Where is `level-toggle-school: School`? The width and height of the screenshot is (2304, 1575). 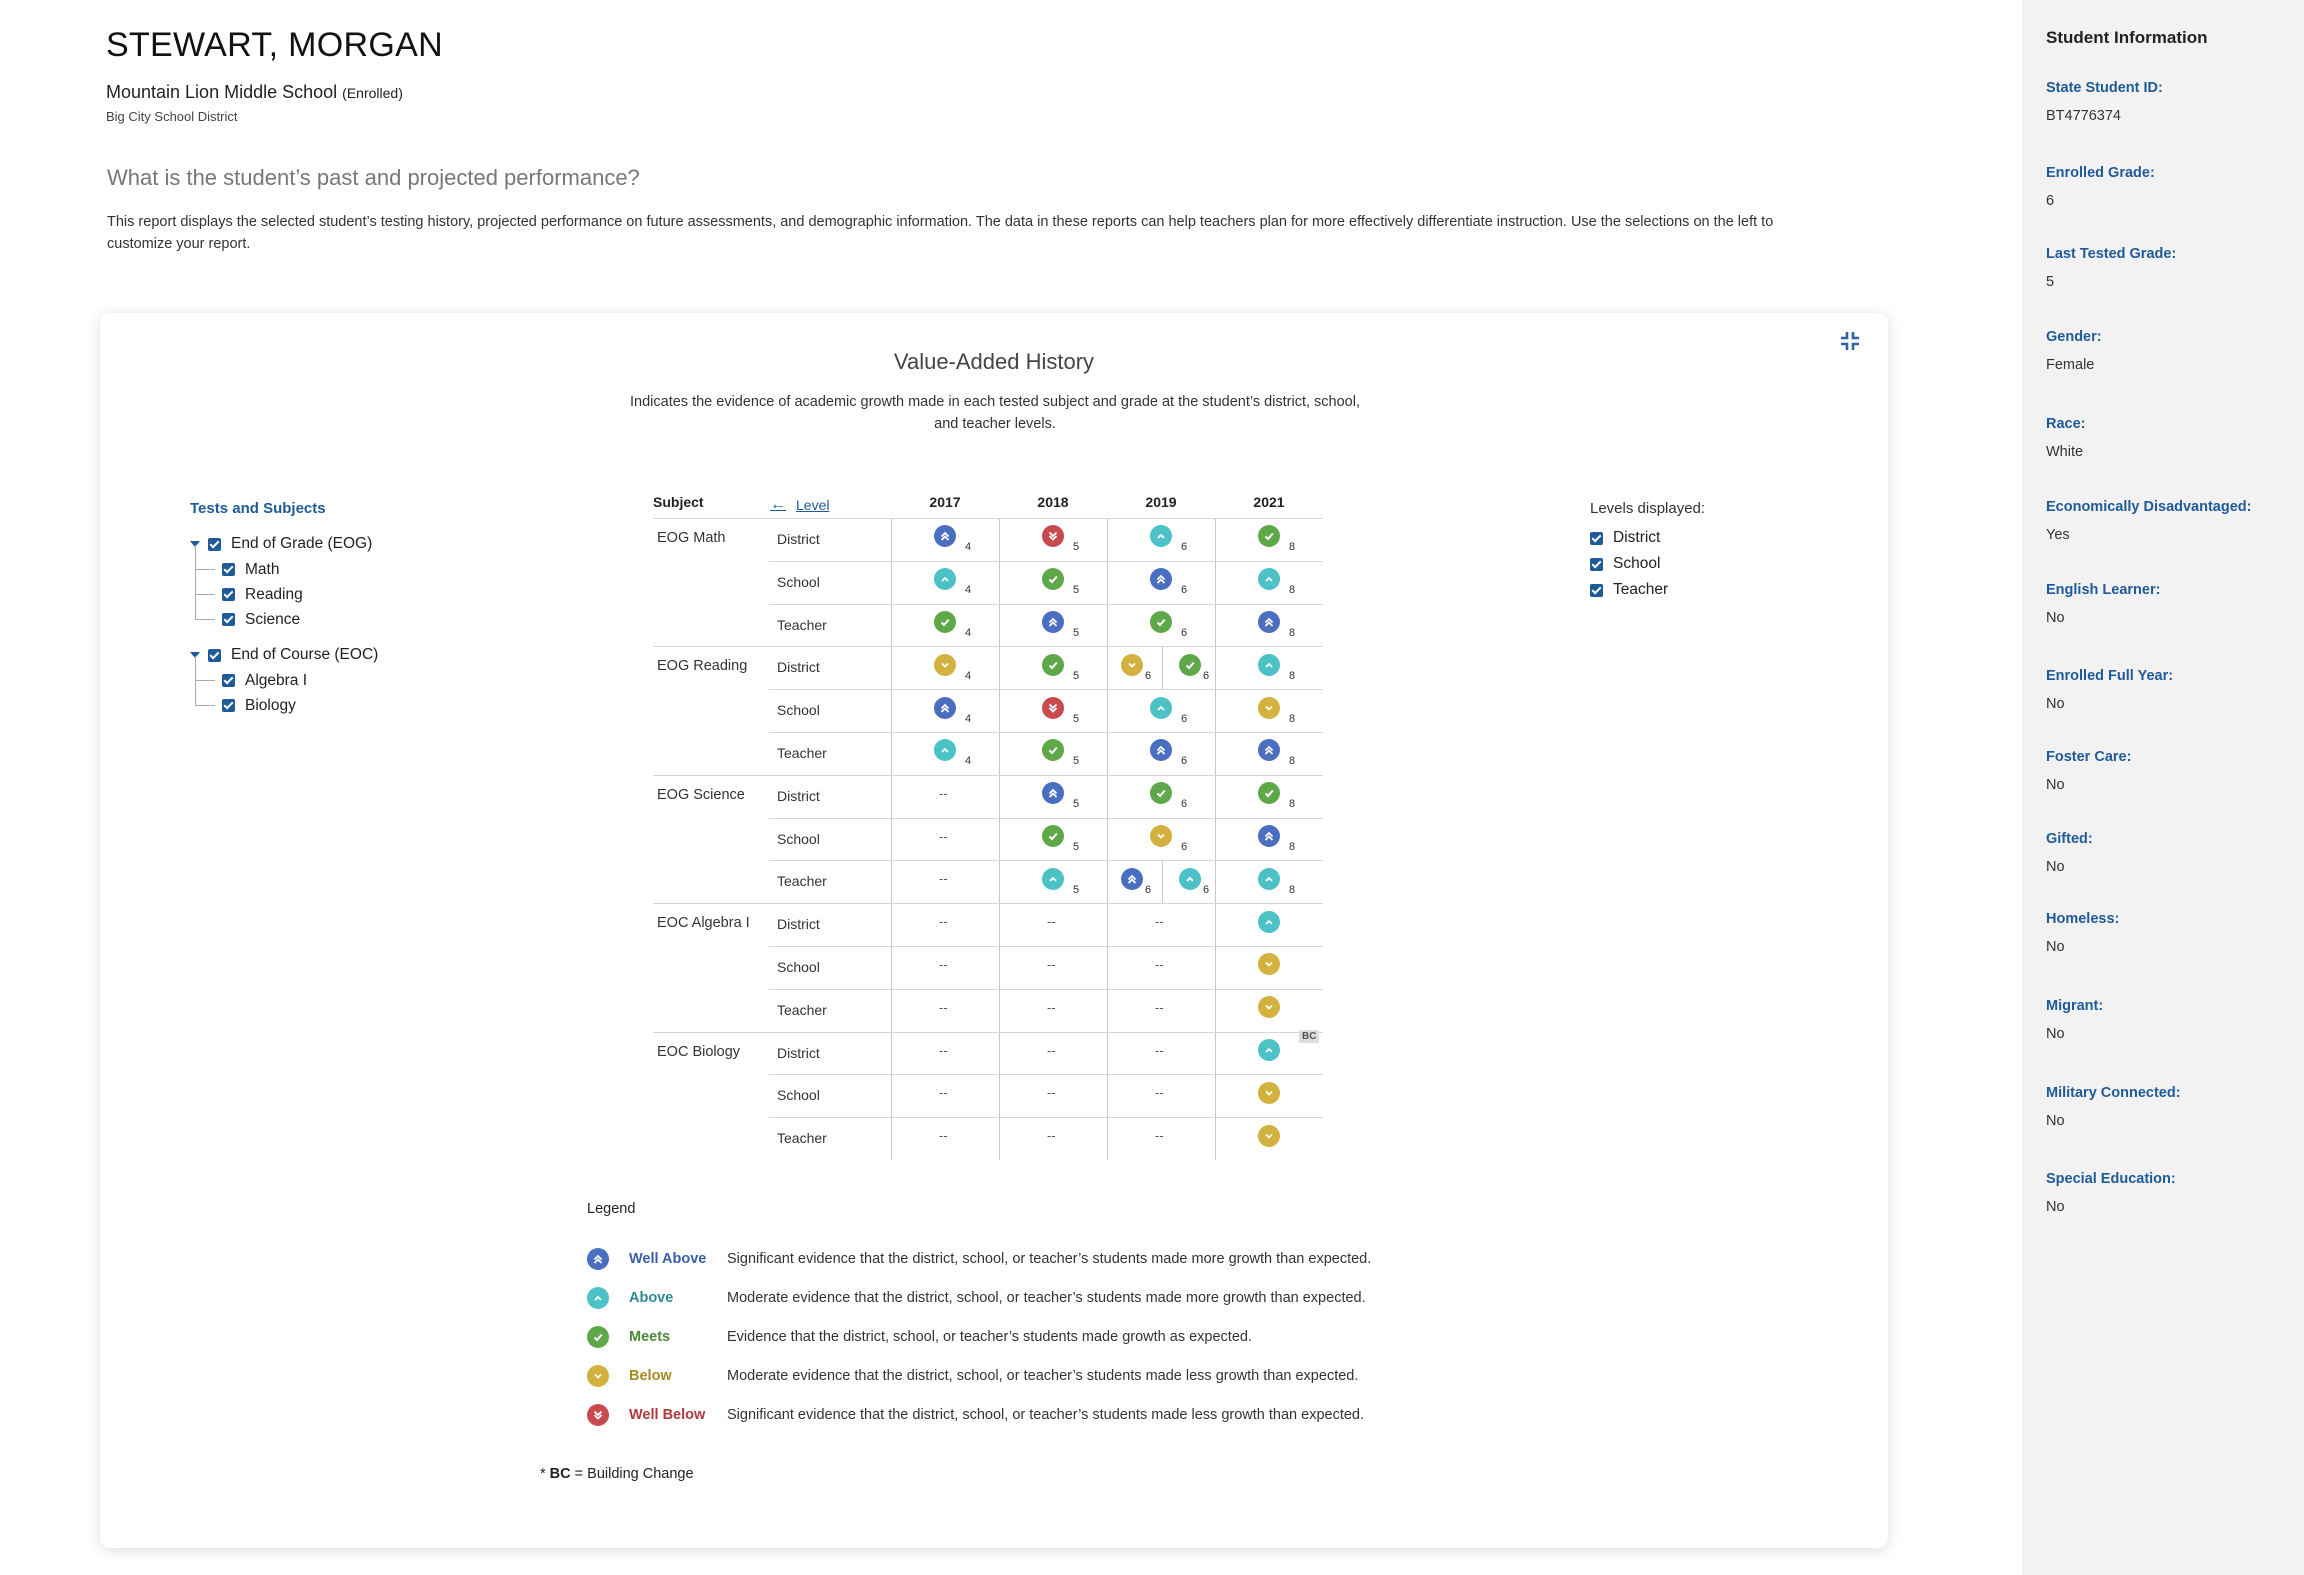
level-toggle-school: School is located at coordinates (1647, 564).